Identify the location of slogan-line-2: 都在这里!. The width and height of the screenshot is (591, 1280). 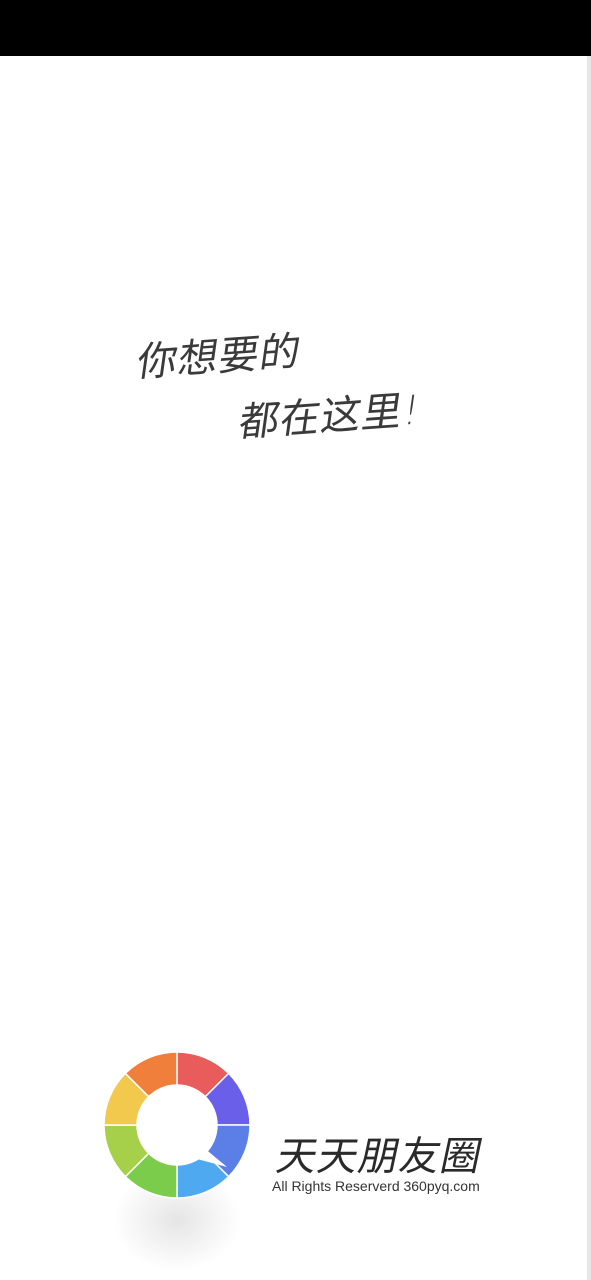
(330, 417).